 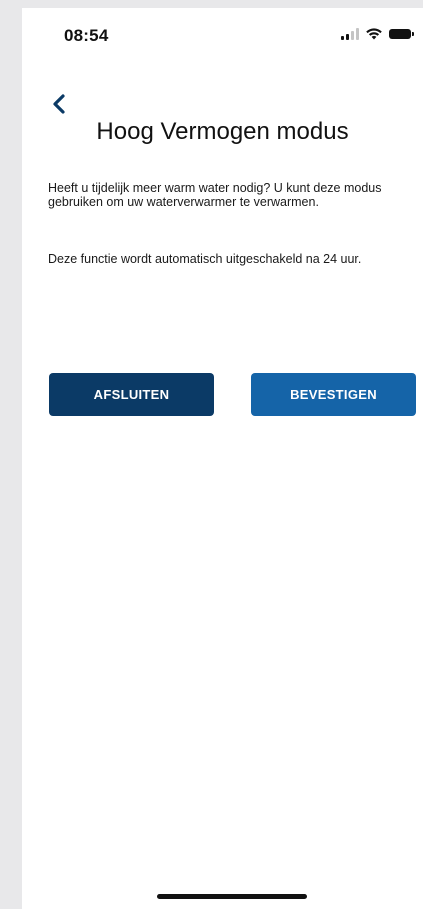 What do you see at coordinates (401, 34) in the screenshot?
I see `battery-icon` at bounding box center [401, 34].